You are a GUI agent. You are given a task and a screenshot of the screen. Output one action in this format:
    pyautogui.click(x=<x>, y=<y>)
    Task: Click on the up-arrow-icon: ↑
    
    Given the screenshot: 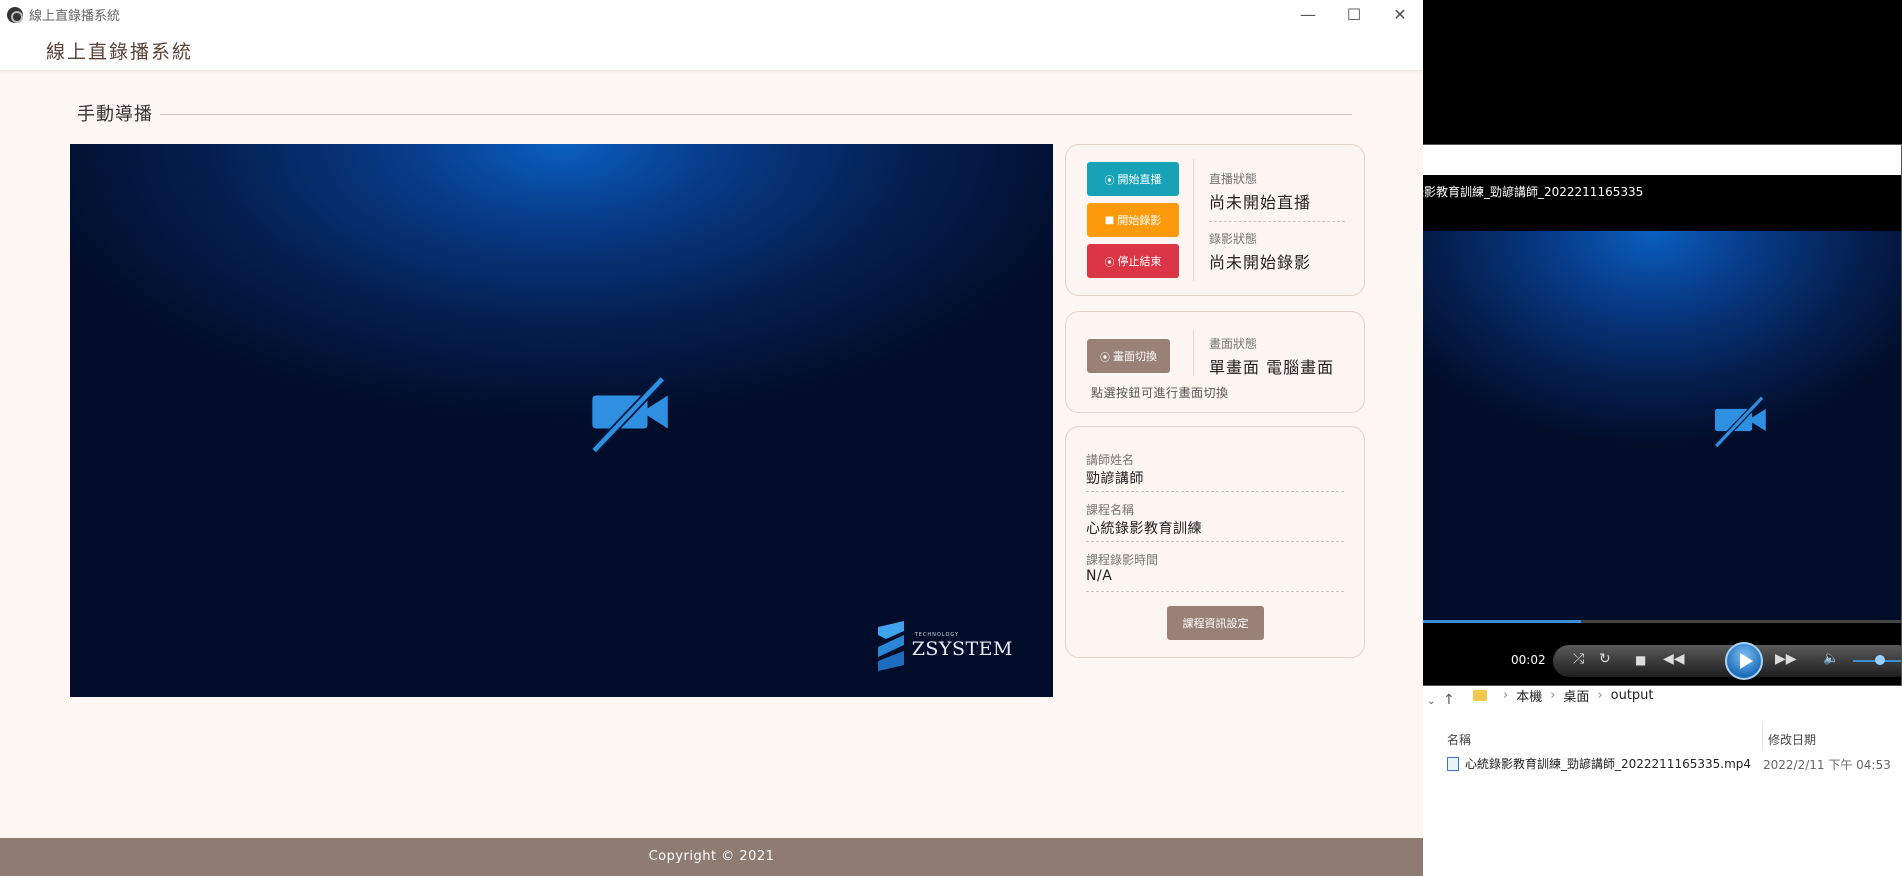 What is the action you would take?
    pyautogui.click(x=1449, y=700)
    